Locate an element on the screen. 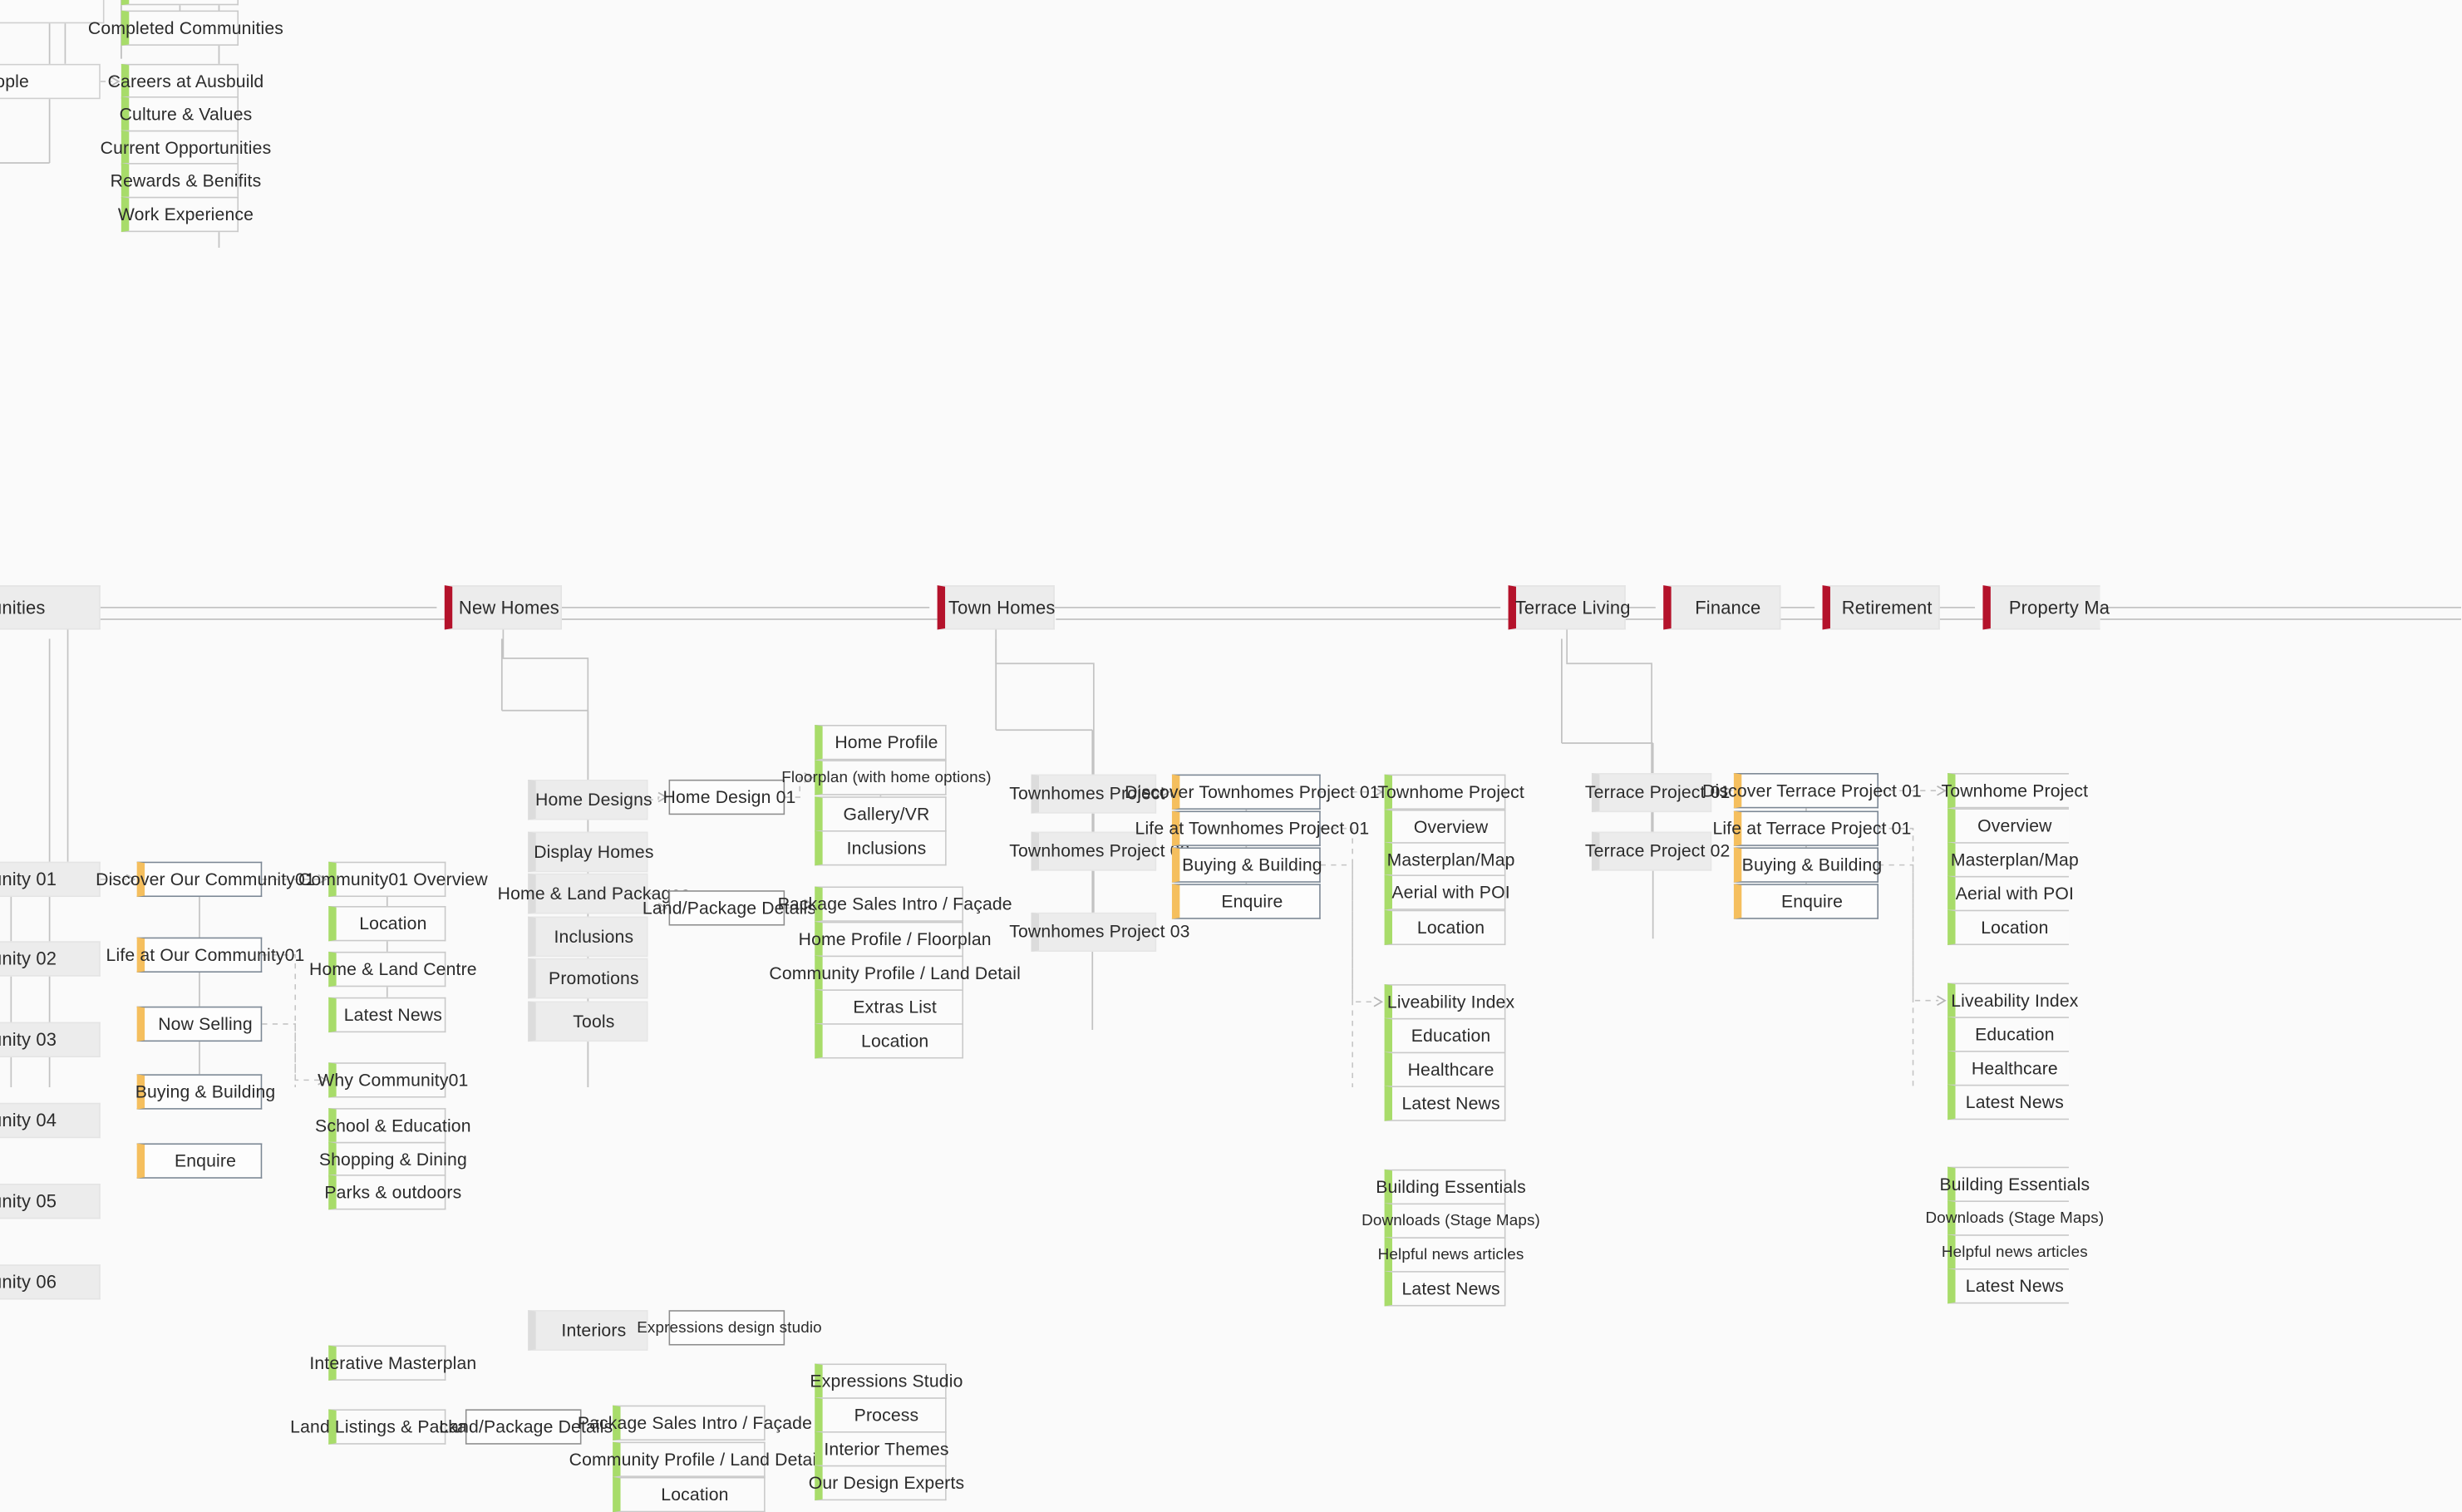 This screenshot has height=1512, width=2462. node-location-communities-package: Location is located at coordinates (689, 1494).